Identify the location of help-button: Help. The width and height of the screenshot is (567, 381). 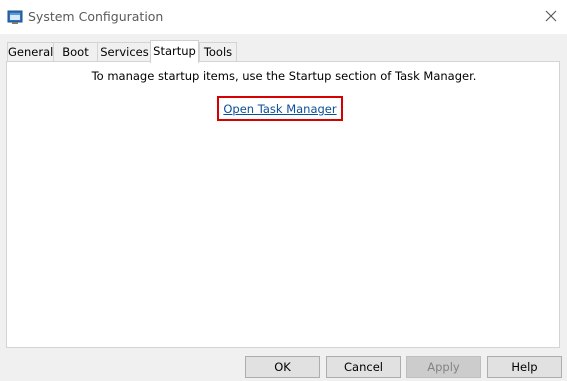
(524, 367).